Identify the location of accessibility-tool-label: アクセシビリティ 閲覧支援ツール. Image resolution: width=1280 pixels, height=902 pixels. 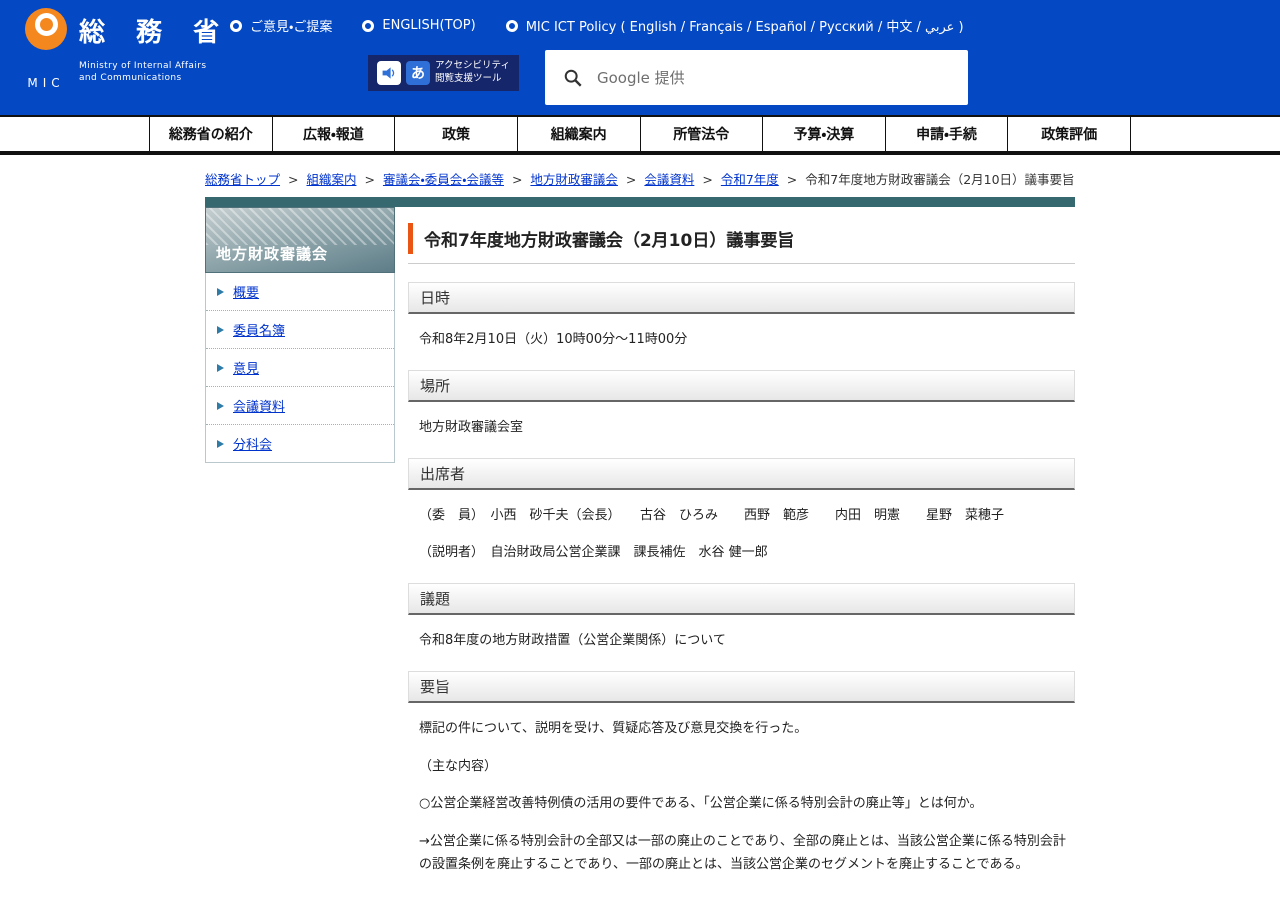
(472, 73).